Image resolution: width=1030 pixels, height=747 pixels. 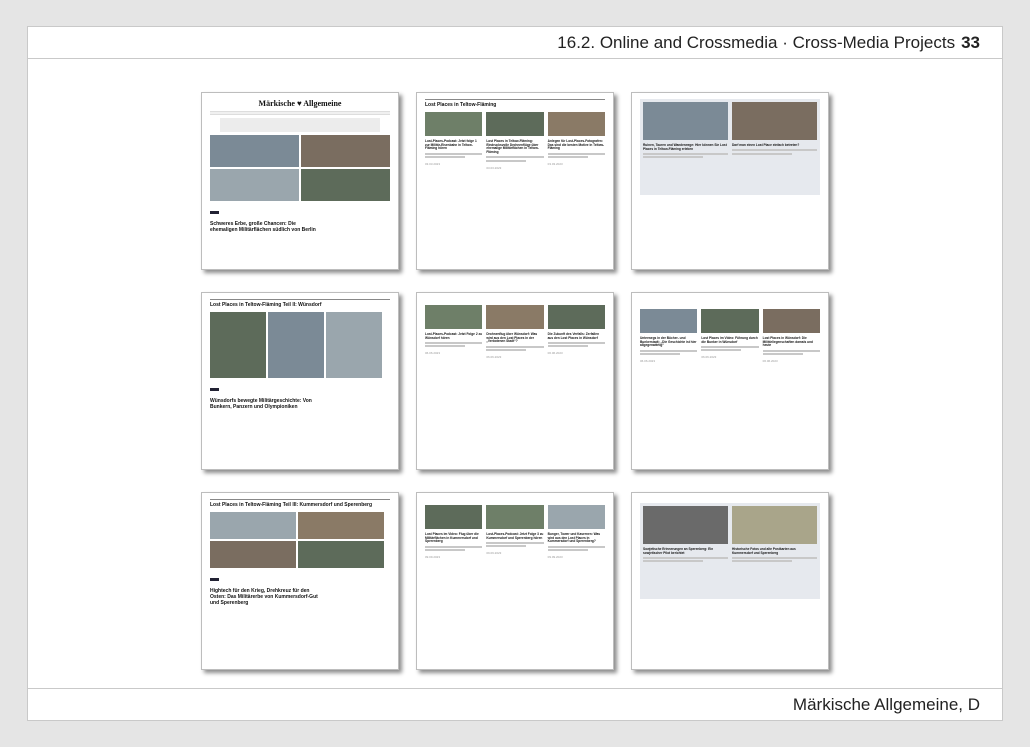 I want to click on page-number: 33, so click(x=970, y=42).